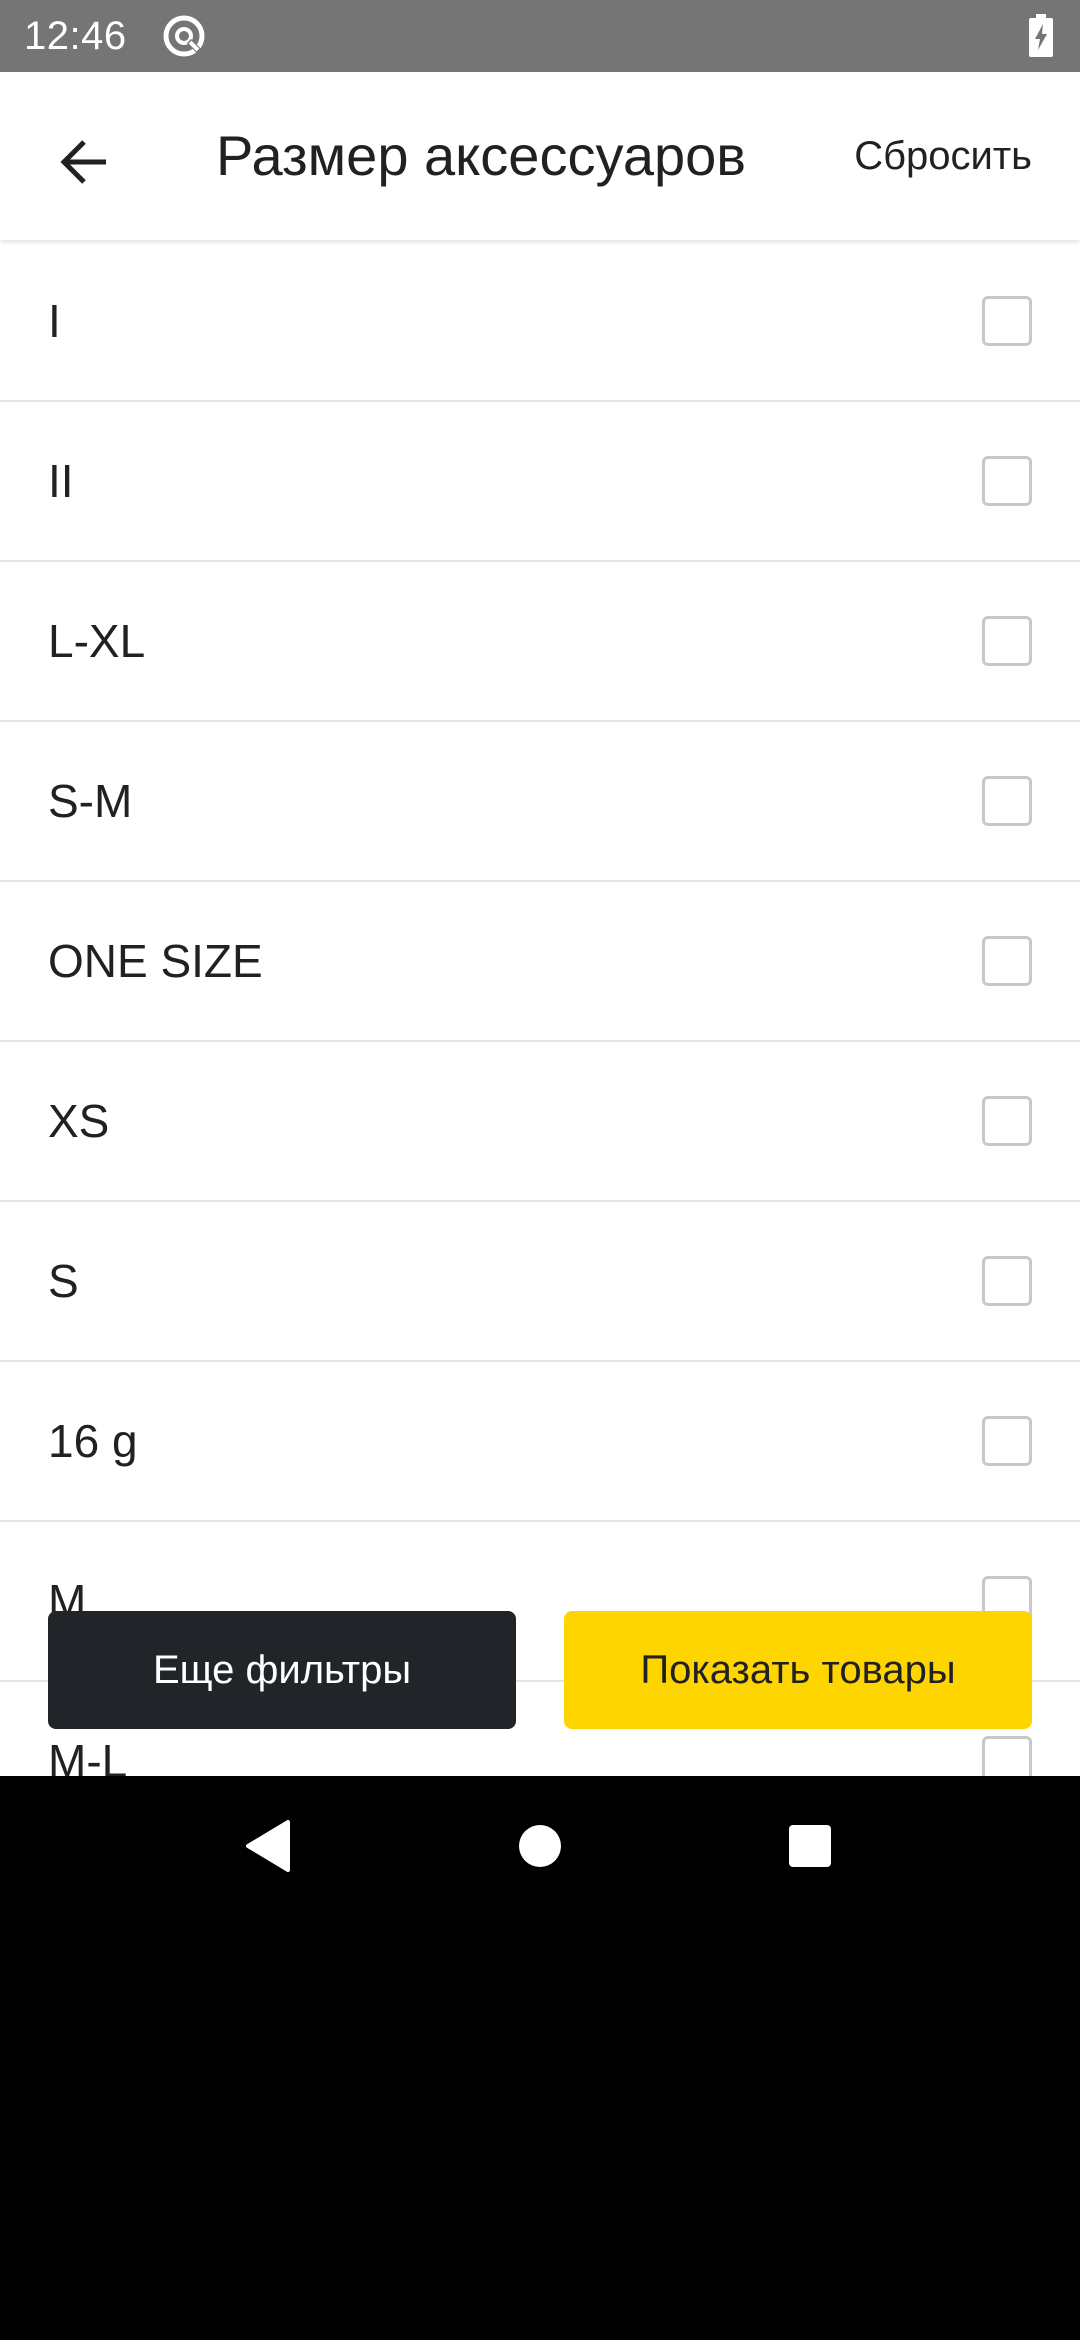  What do you see at coordinates (184, 36) in the screenshot?
I see `at-sign-icon` at bounding box center [184, 36].